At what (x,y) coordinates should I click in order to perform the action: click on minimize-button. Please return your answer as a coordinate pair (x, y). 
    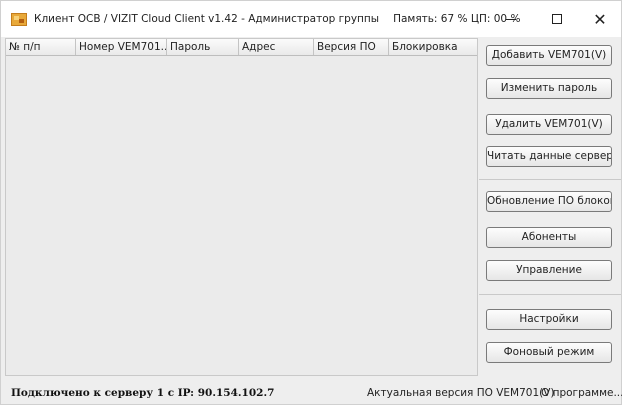
    Looking at the image, I should click on (511, 19).